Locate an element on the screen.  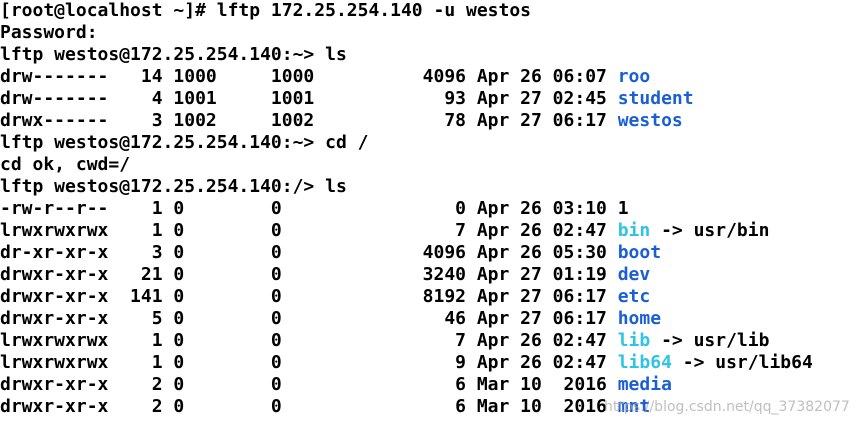
entry-name: home is located at coordinates (639, 318).